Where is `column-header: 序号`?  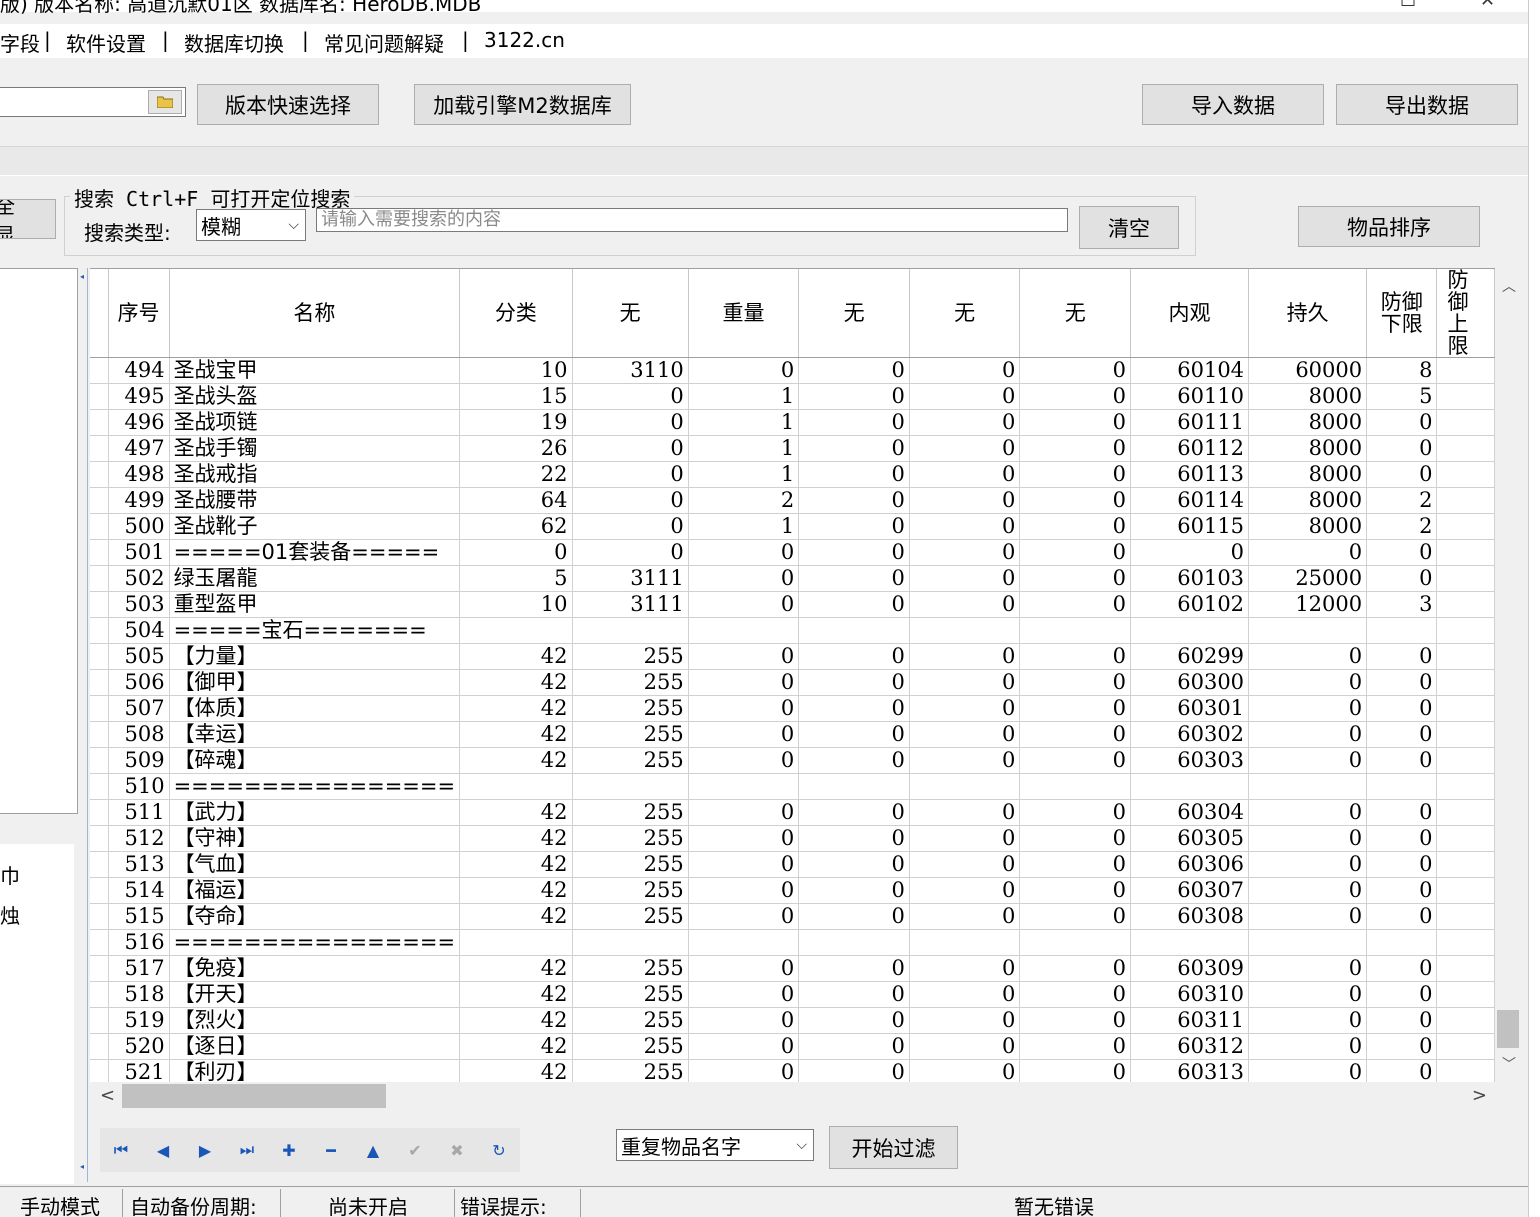 column-header: 序号 is located at coordinates (139, 313).